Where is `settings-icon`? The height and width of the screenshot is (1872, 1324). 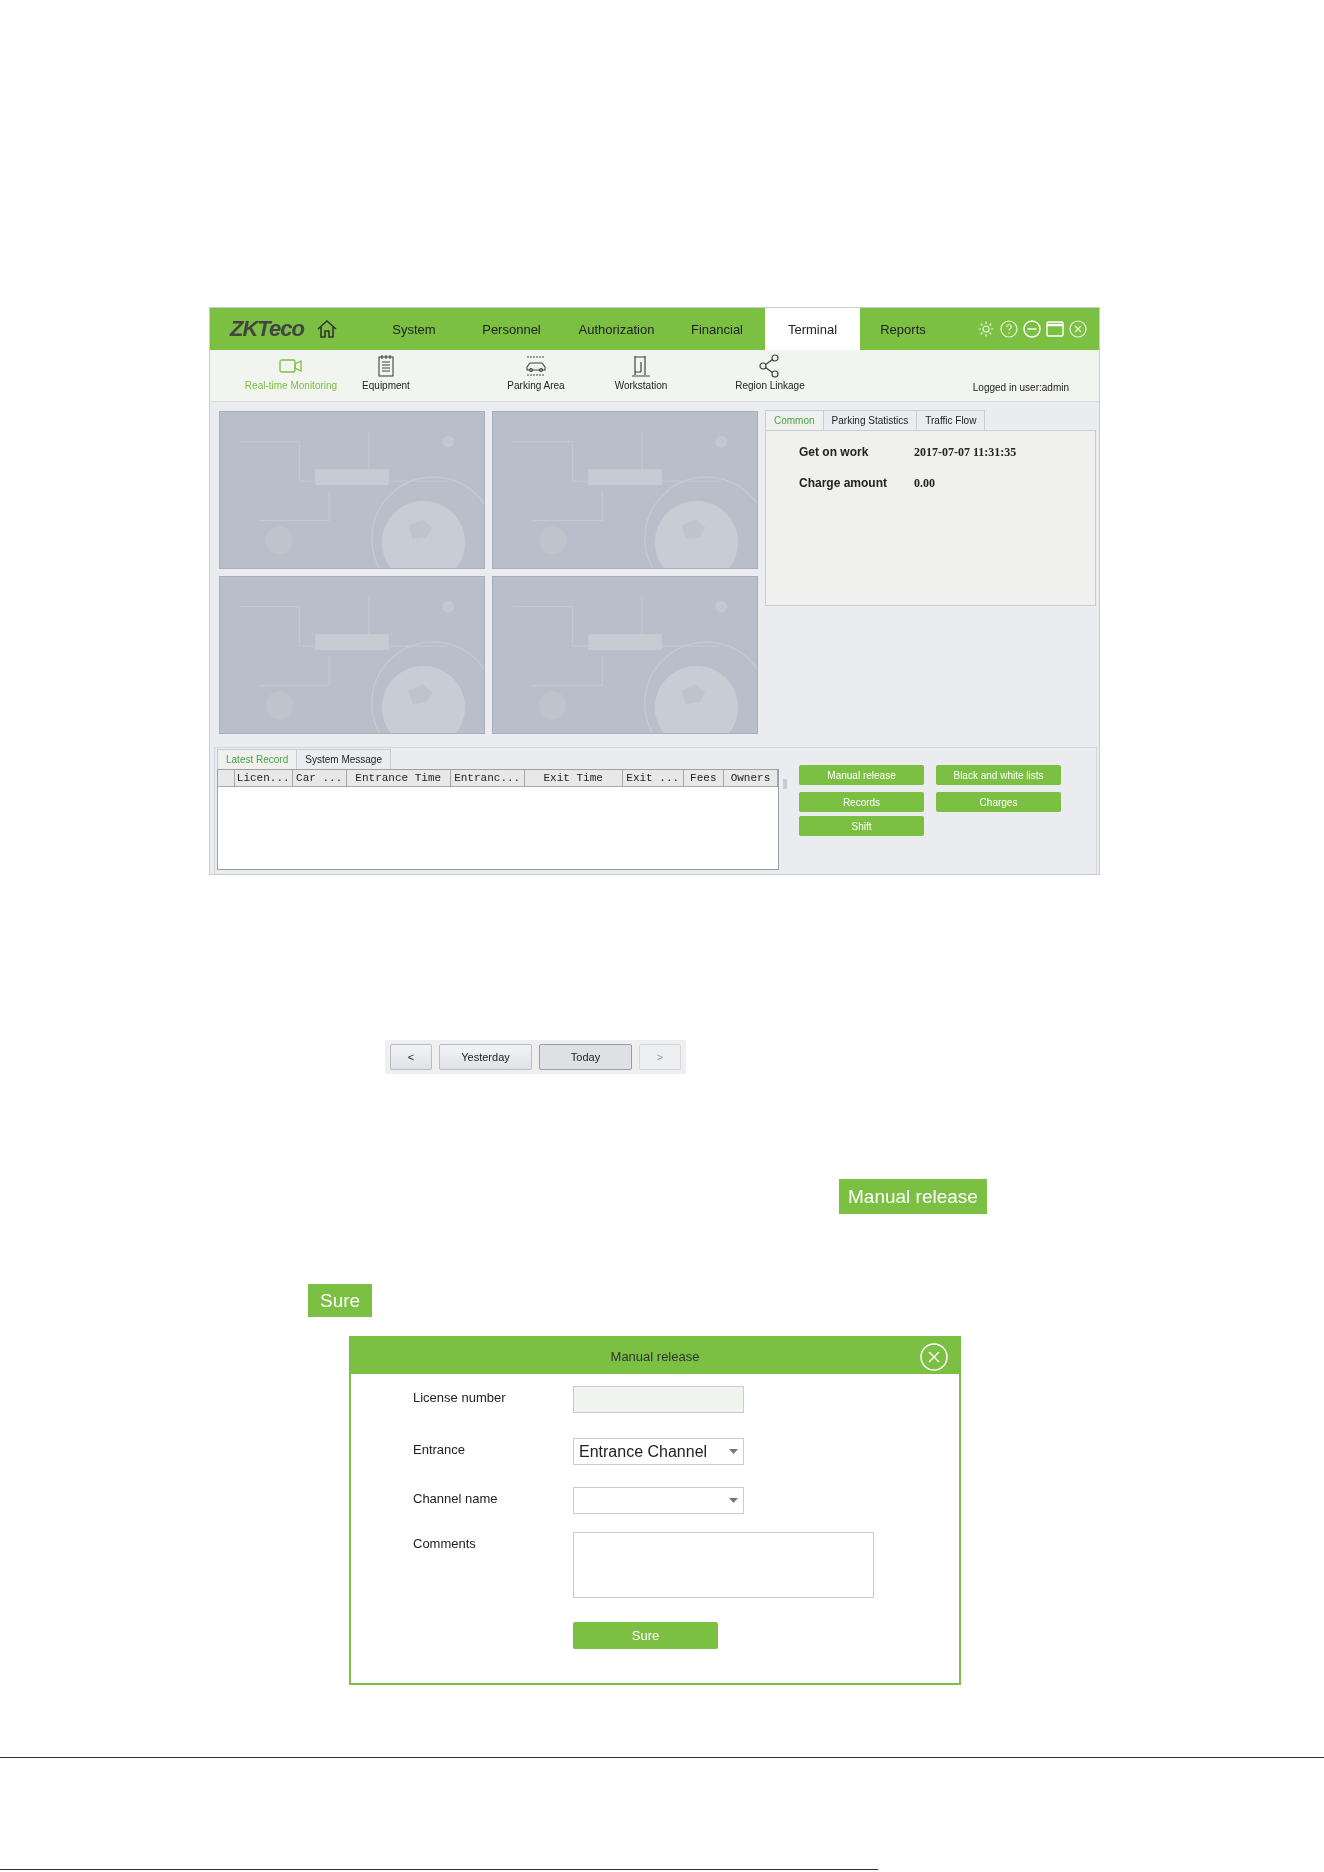 settings-icon is located at coordinates (986, 329).